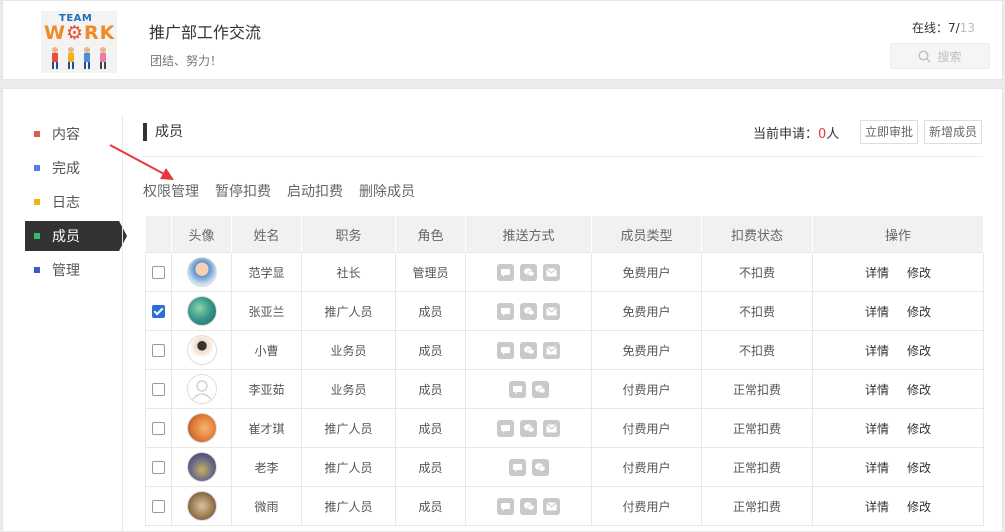 This screenshot has height=532, width=1005. Describe the element at coordinates (141, 162) in the screenshot. I see `red-arrow-annotation` at that location.